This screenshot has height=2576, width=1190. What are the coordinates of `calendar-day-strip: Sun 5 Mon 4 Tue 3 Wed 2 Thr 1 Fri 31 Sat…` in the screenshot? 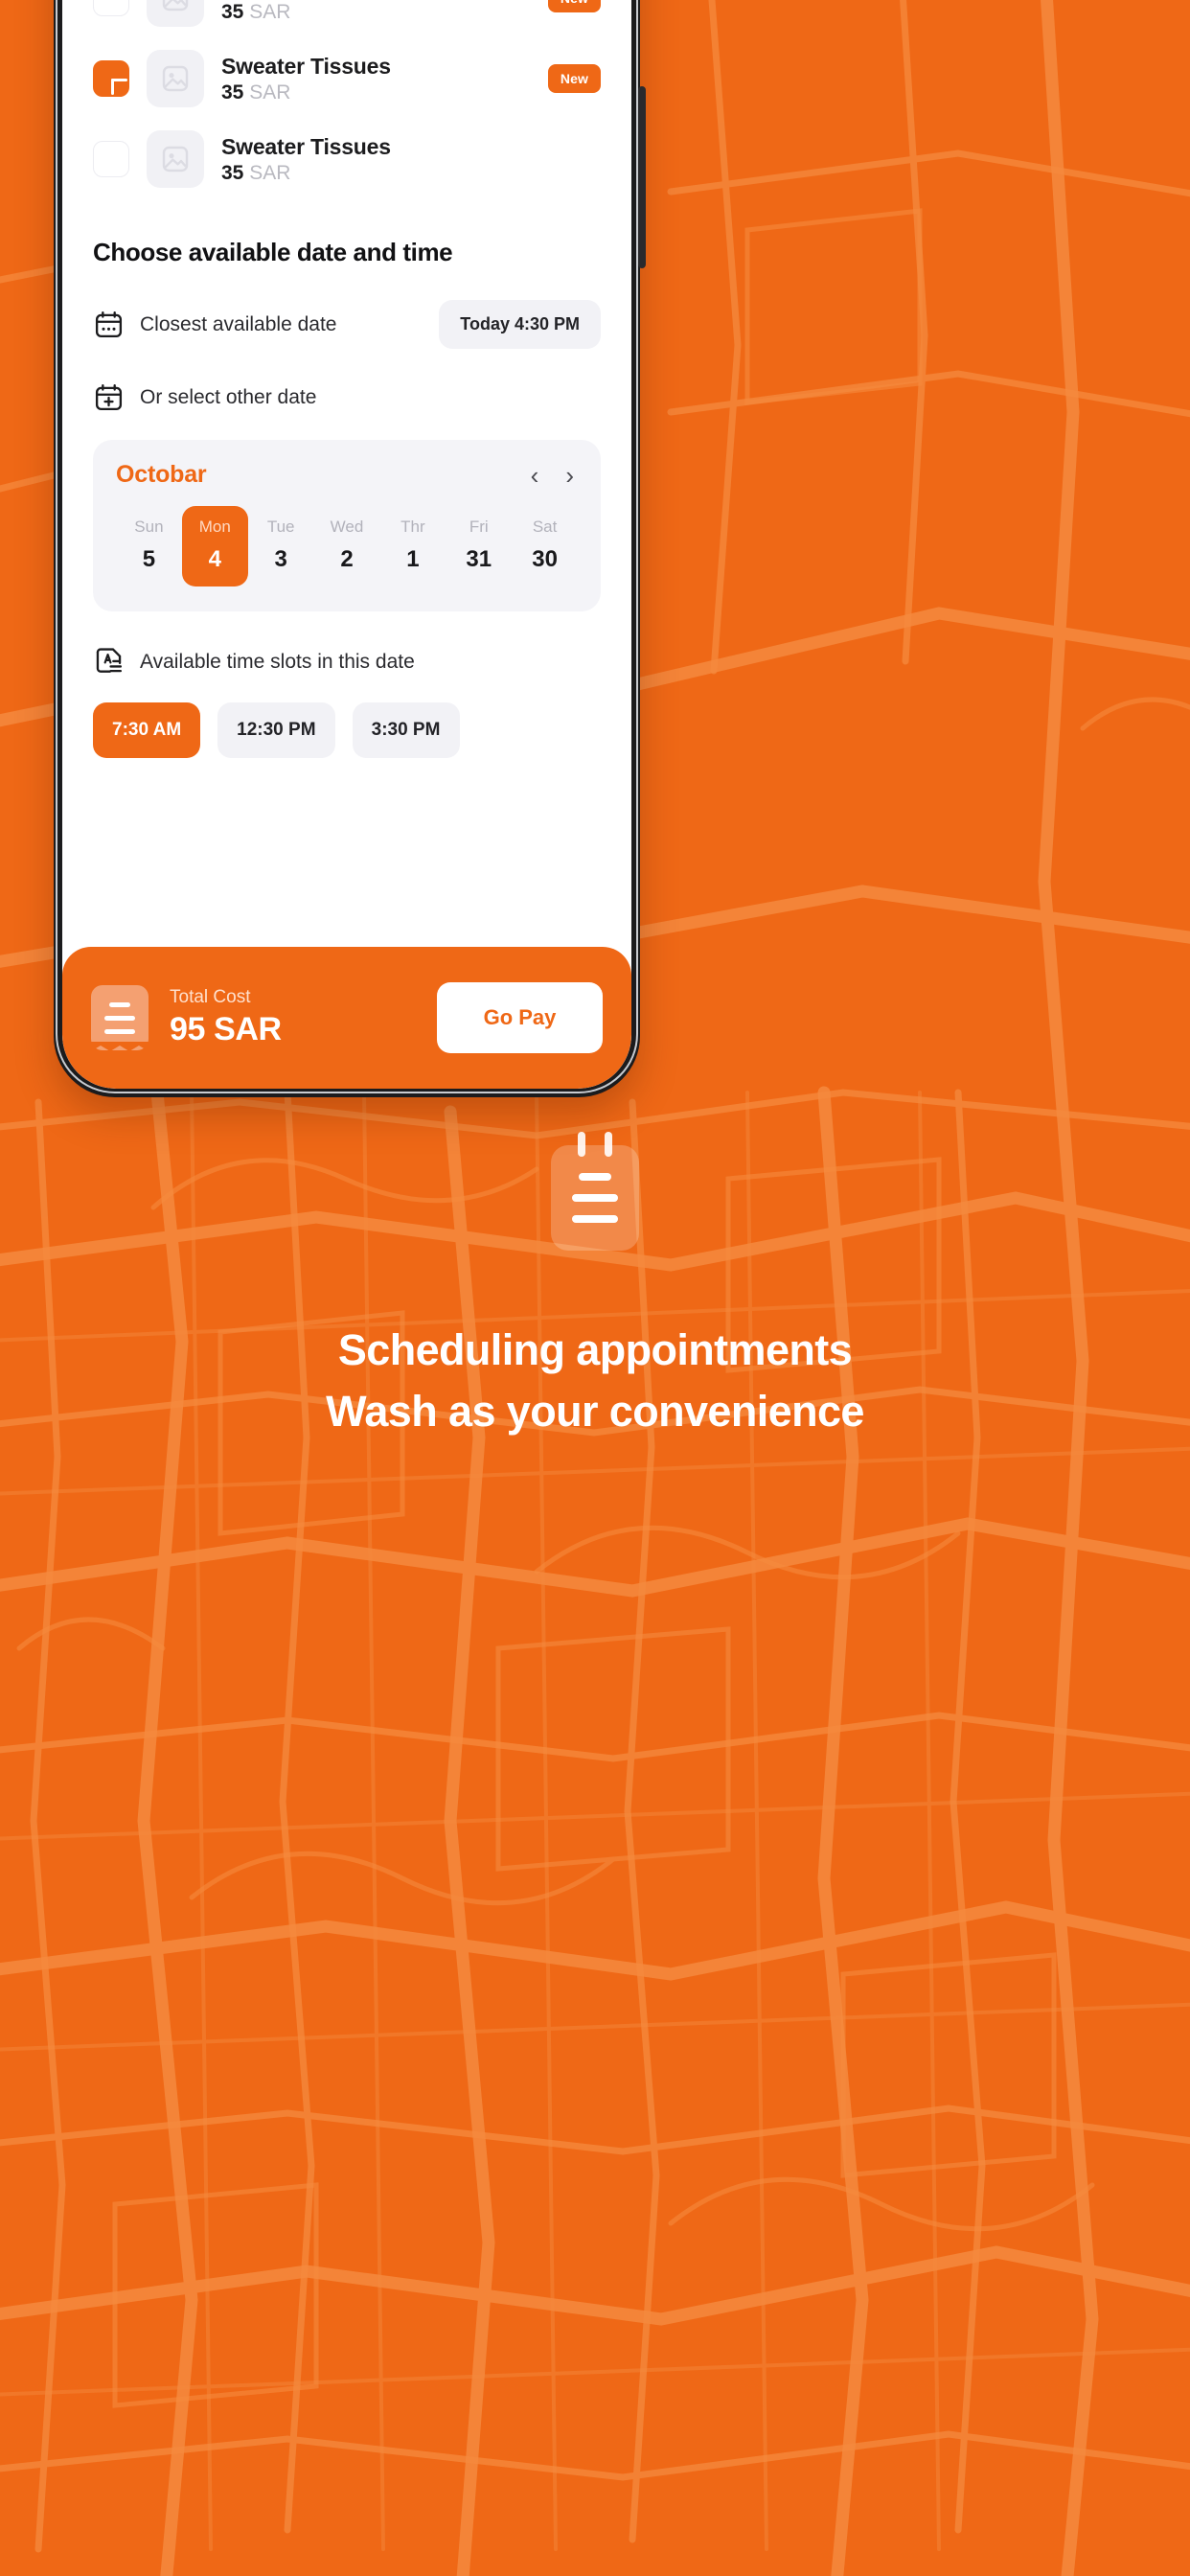 It's located at (347, 546).